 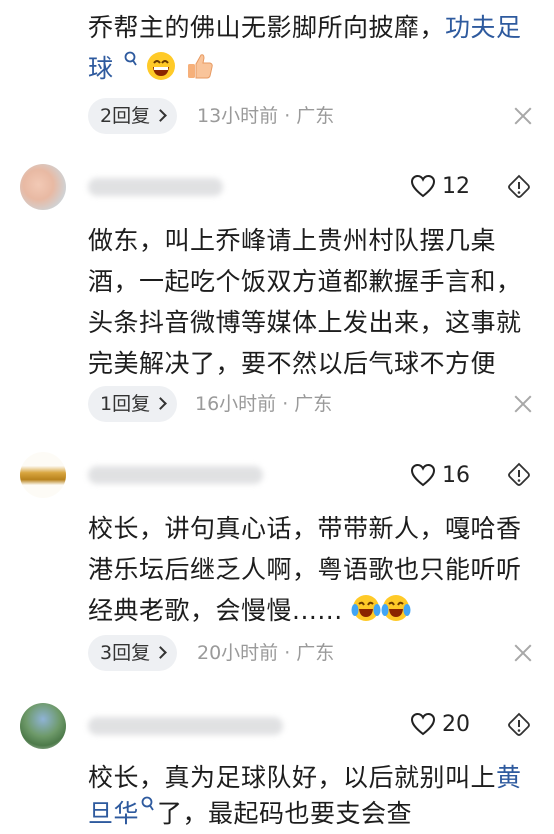 What do you see at coordinates (456, 186) in the screenshot?
I see `like-count: 12` at bounding box center [456, 186].